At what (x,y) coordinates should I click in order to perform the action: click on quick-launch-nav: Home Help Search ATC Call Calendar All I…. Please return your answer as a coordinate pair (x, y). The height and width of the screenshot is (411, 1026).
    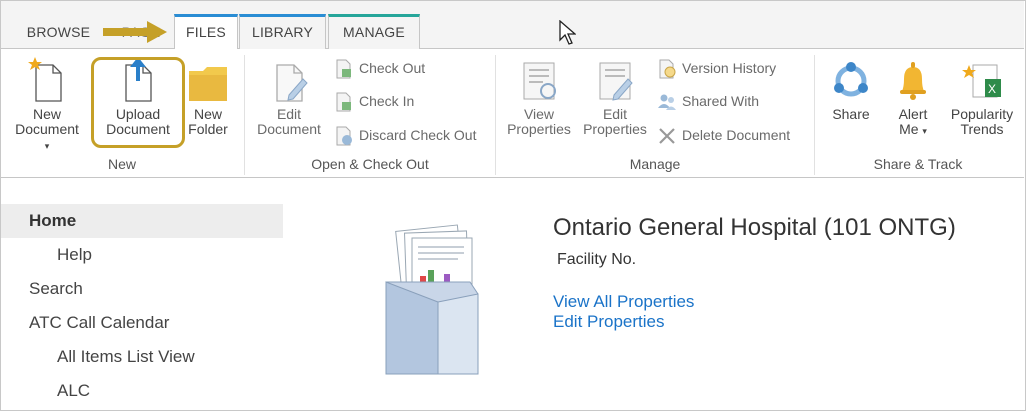
    Looking at the image, I should click on (142, 306).